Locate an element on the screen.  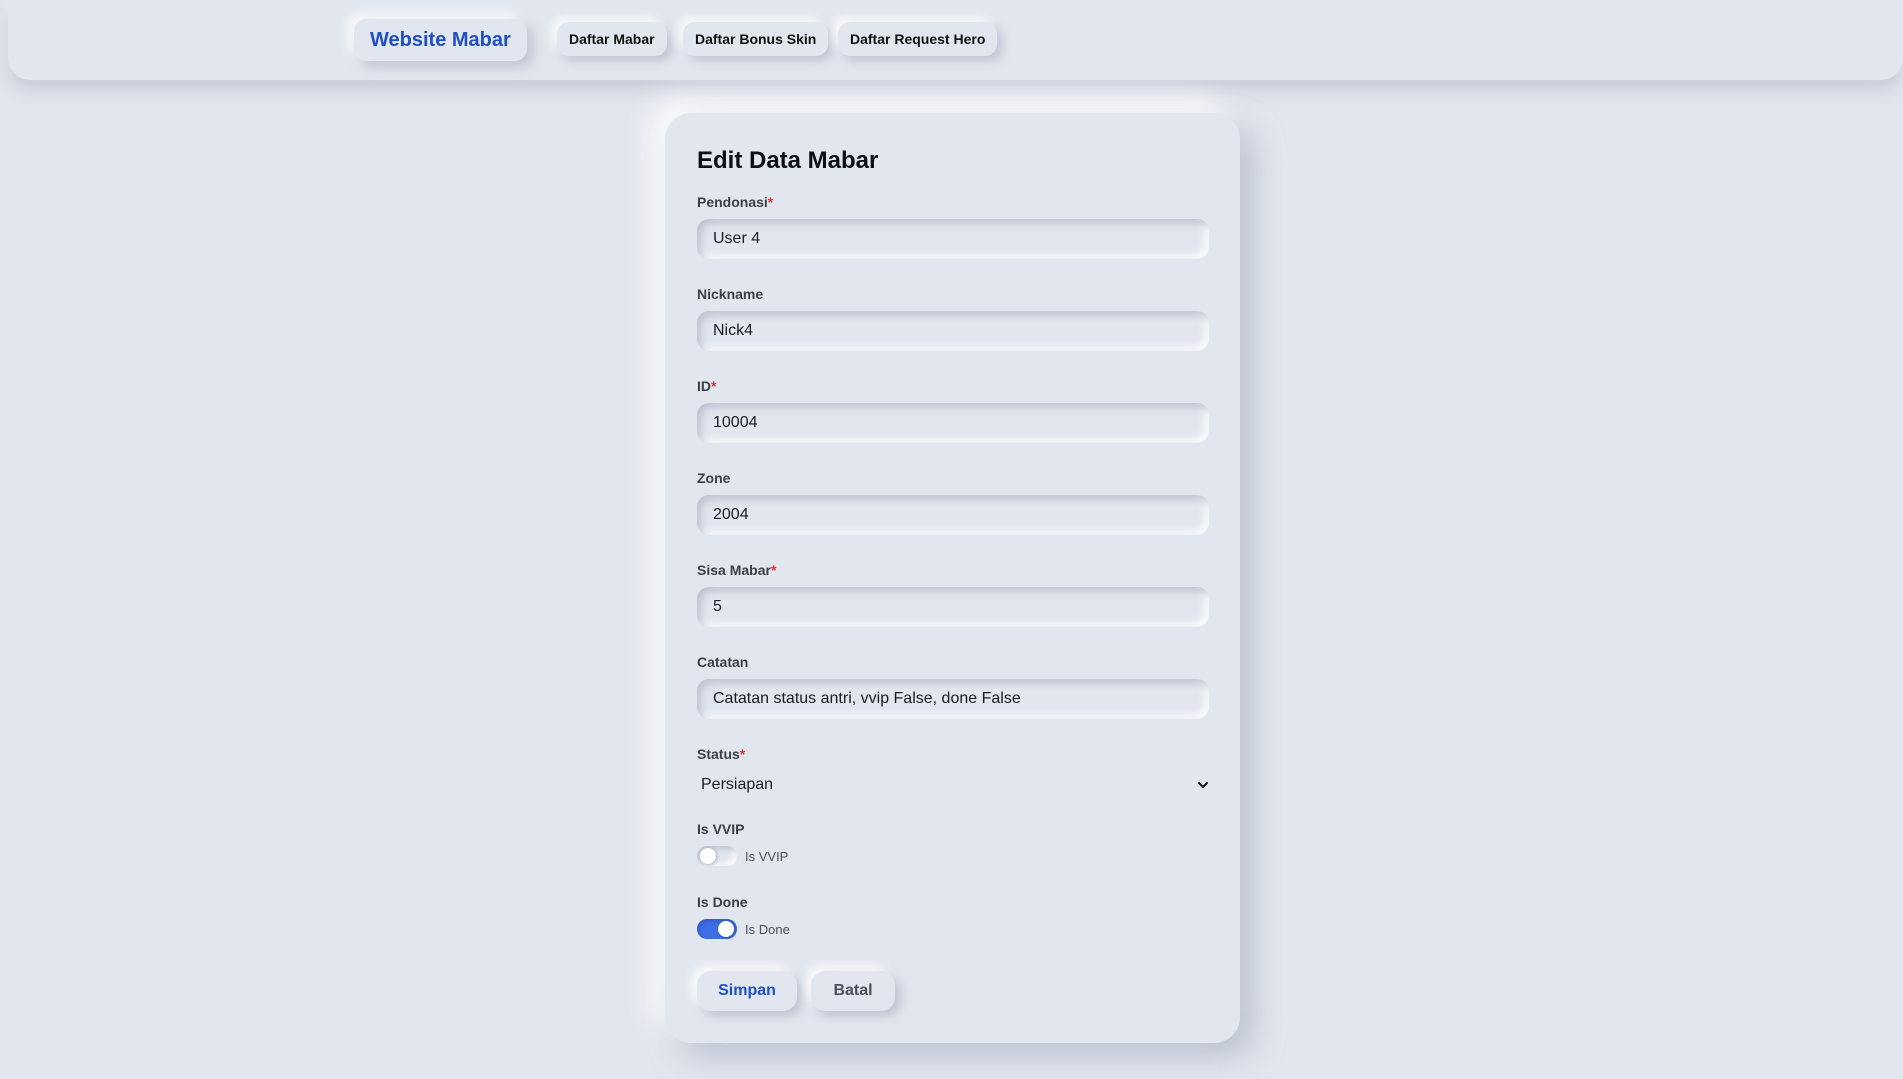
sisa-mabar-input is located at coordinates (953, 607).